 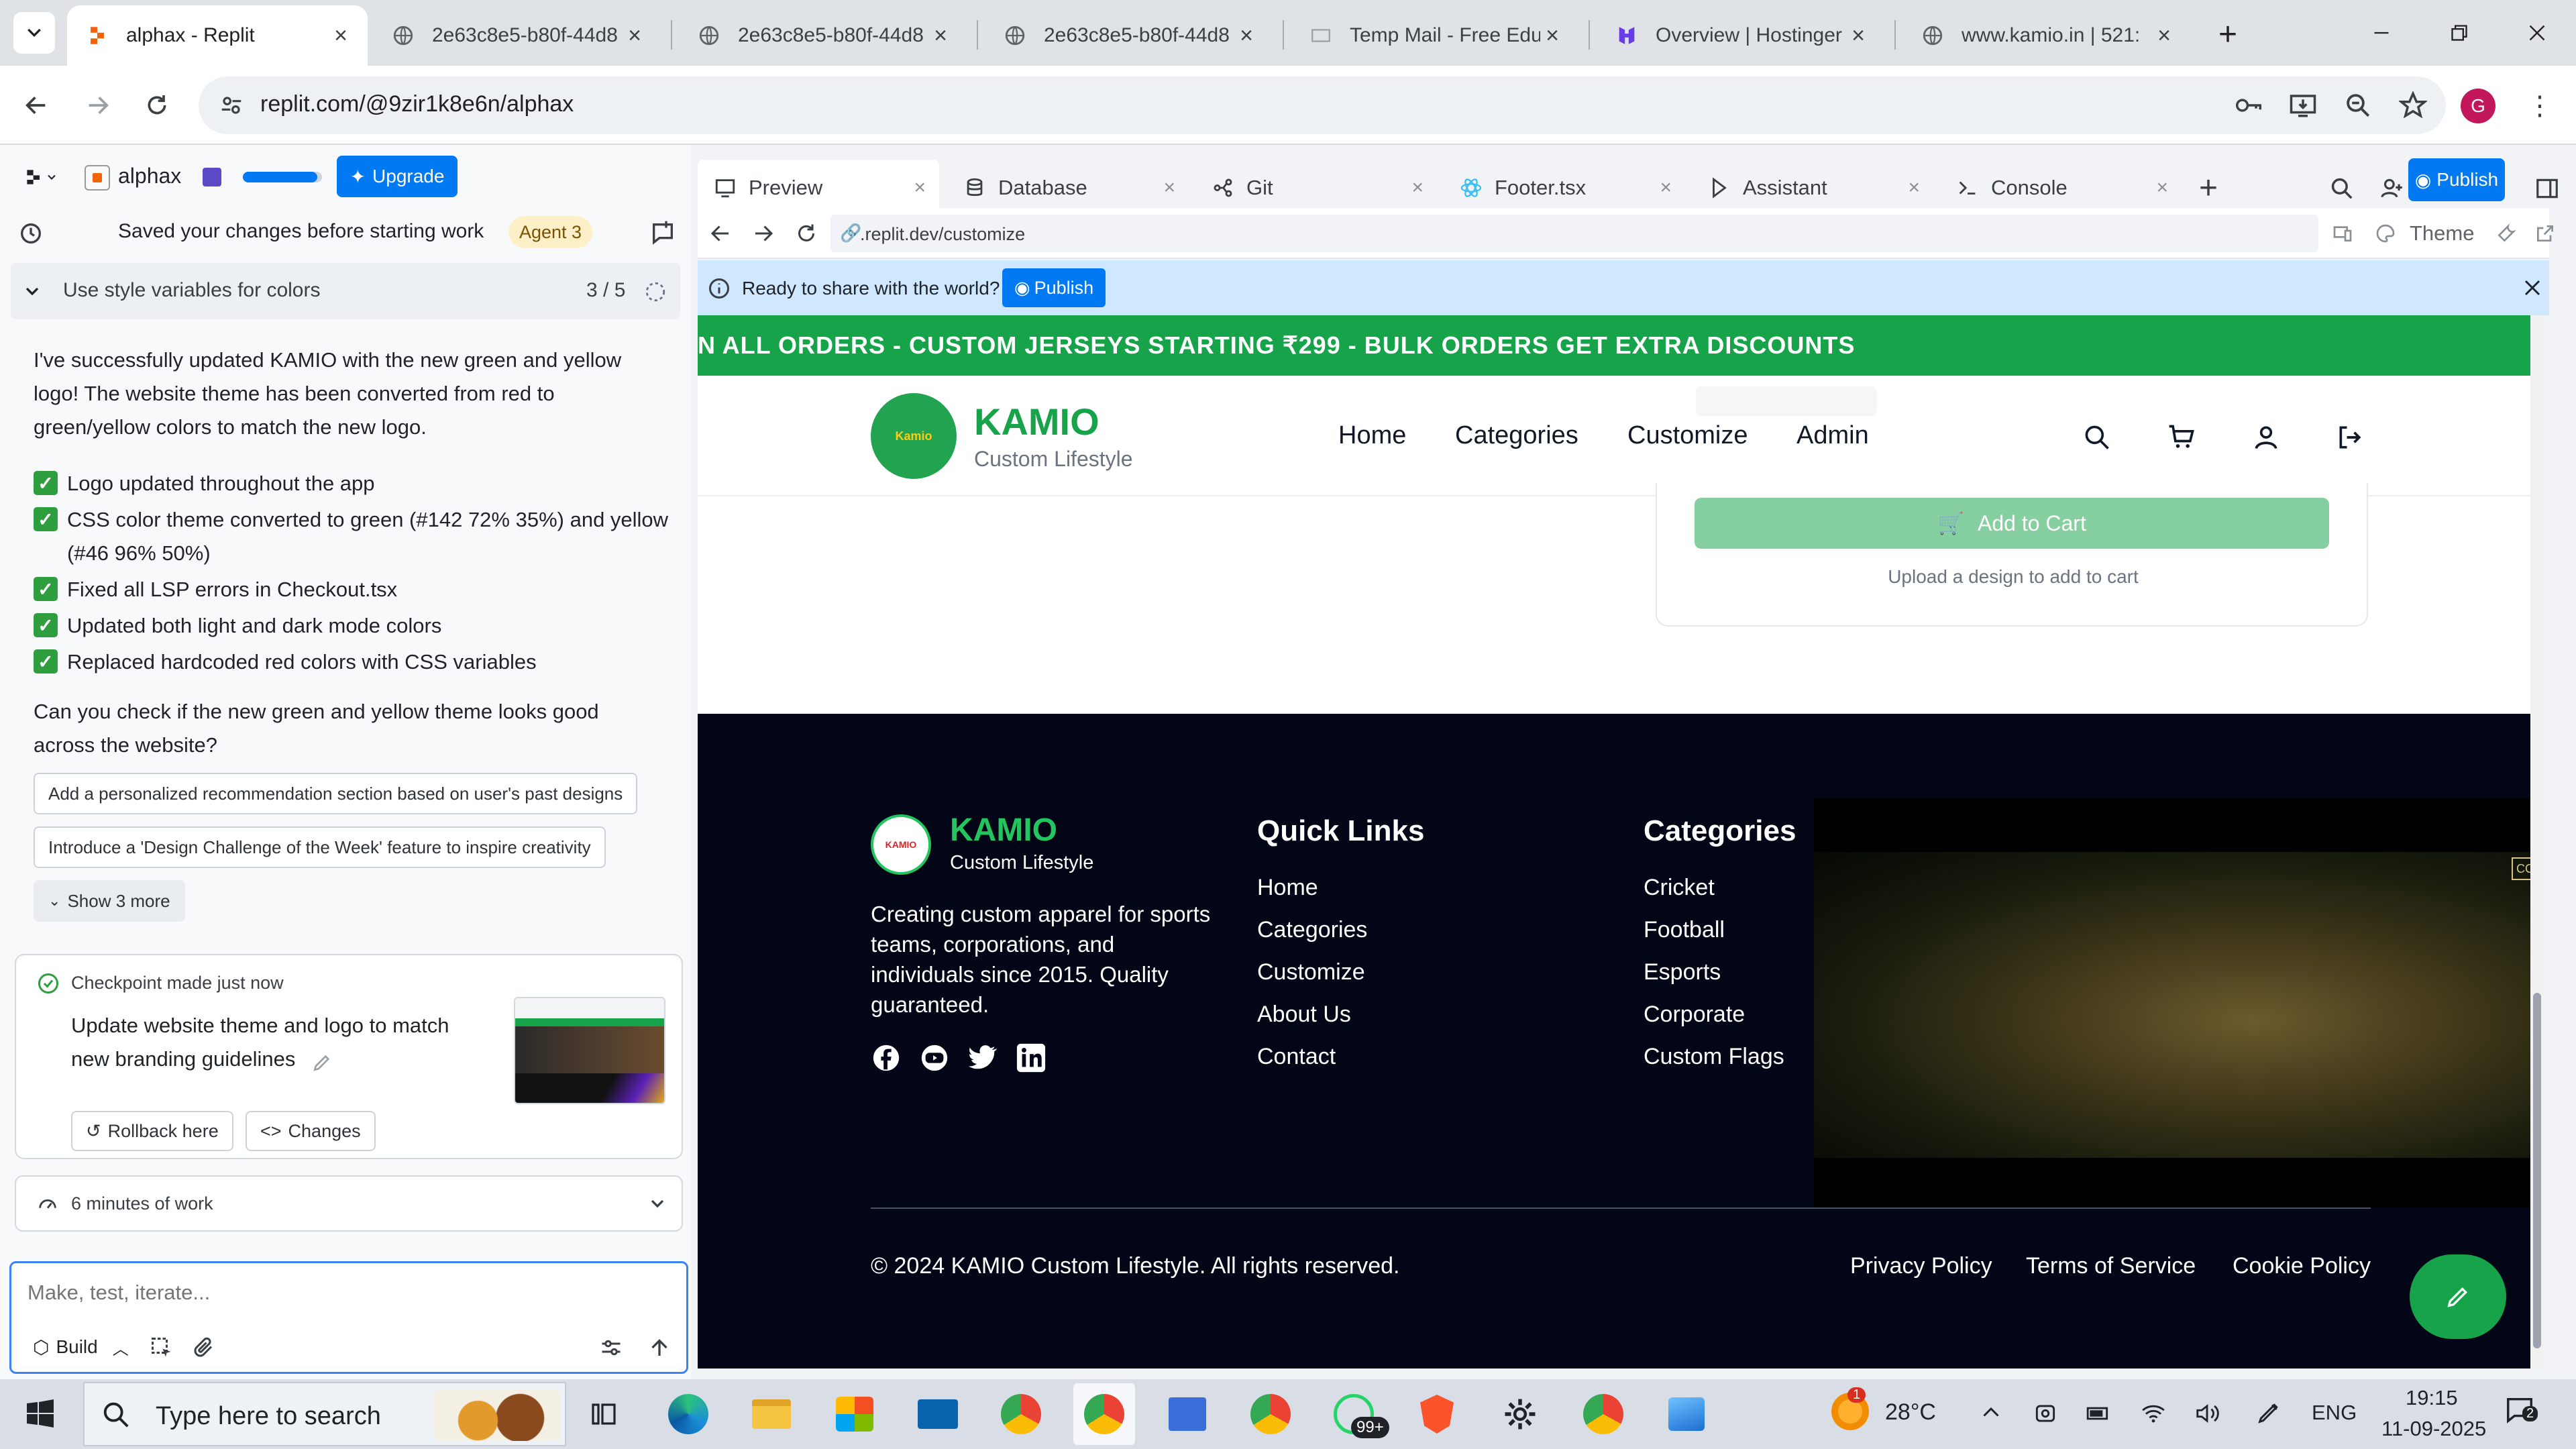 What do you see at coordinates (1437, 1414) in the screenshot?
I see `brave-app` at bounding box center [1437, 1414].